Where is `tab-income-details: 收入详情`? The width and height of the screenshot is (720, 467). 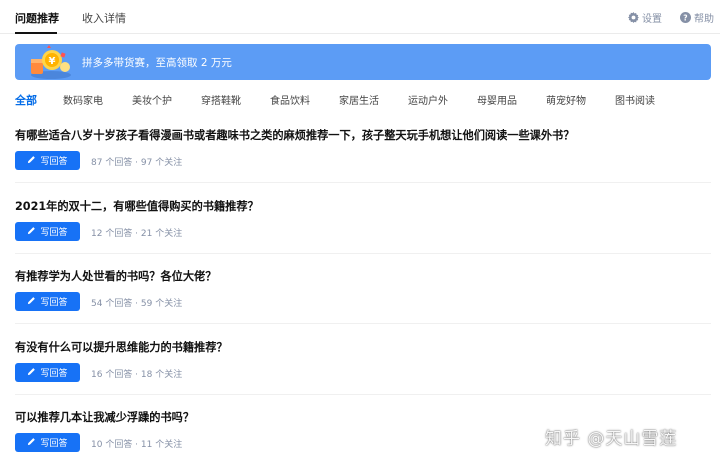 tab-income-details: 收入详情 is located at coordinates (104, 18).